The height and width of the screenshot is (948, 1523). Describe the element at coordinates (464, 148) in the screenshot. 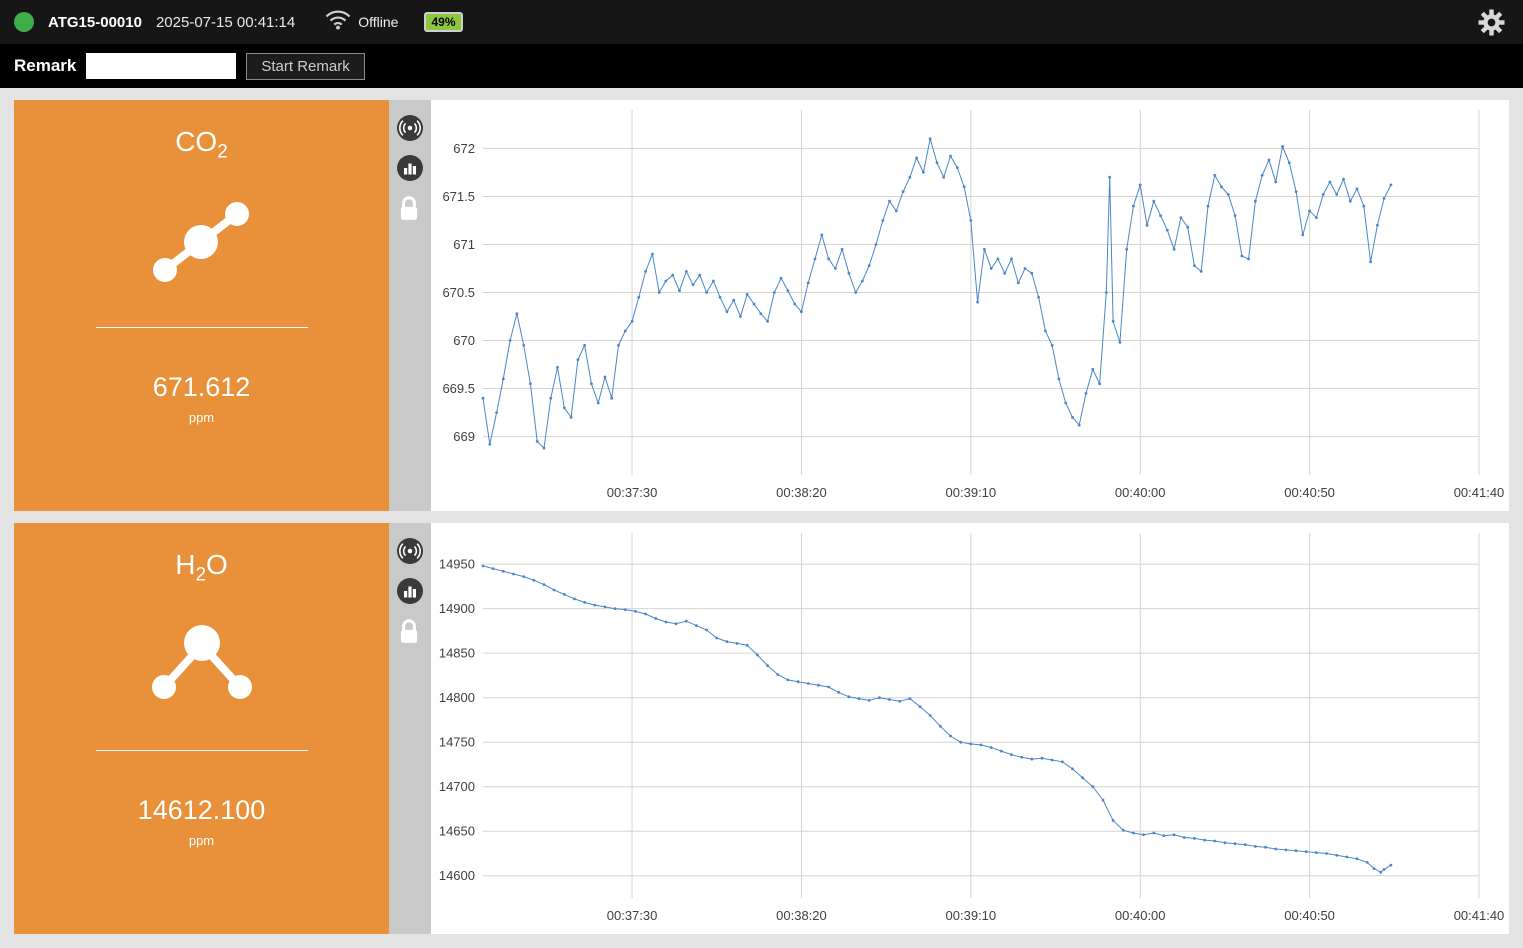

I see `svg-text: 672` at that location.